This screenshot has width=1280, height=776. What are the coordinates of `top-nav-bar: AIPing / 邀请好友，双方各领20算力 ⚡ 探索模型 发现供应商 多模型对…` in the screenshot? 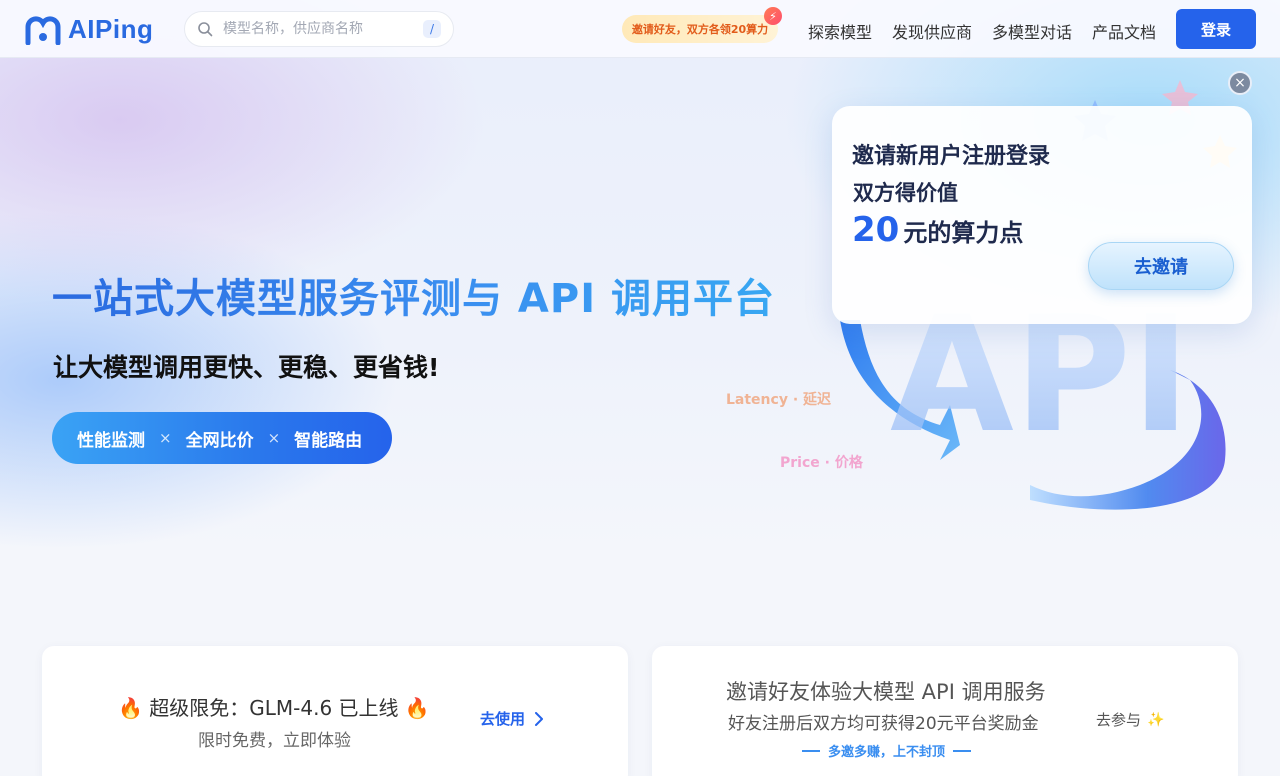 It's located at (640, 29).